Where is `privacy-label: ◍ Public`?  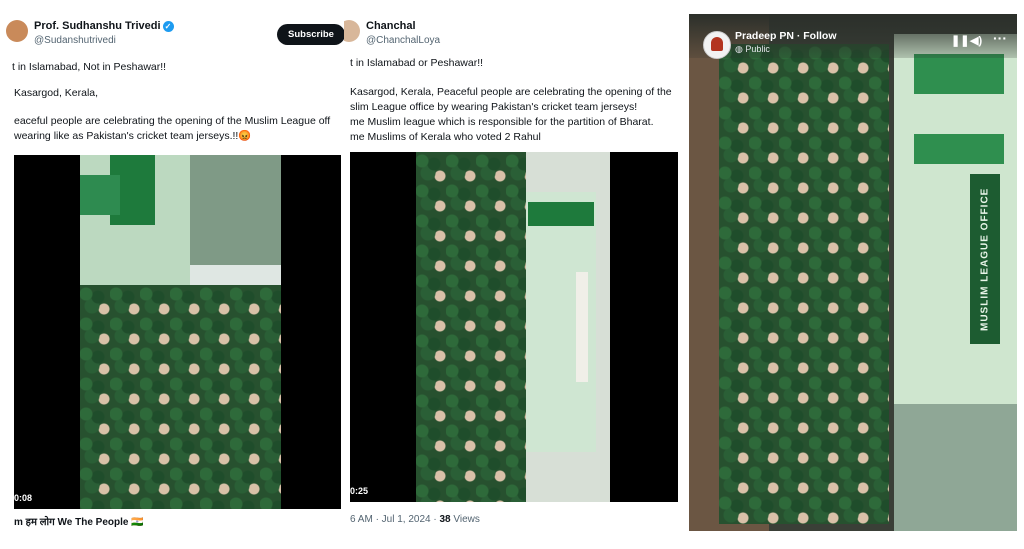 privacy-label: ◍ Public is located at coordinates (752, 49).